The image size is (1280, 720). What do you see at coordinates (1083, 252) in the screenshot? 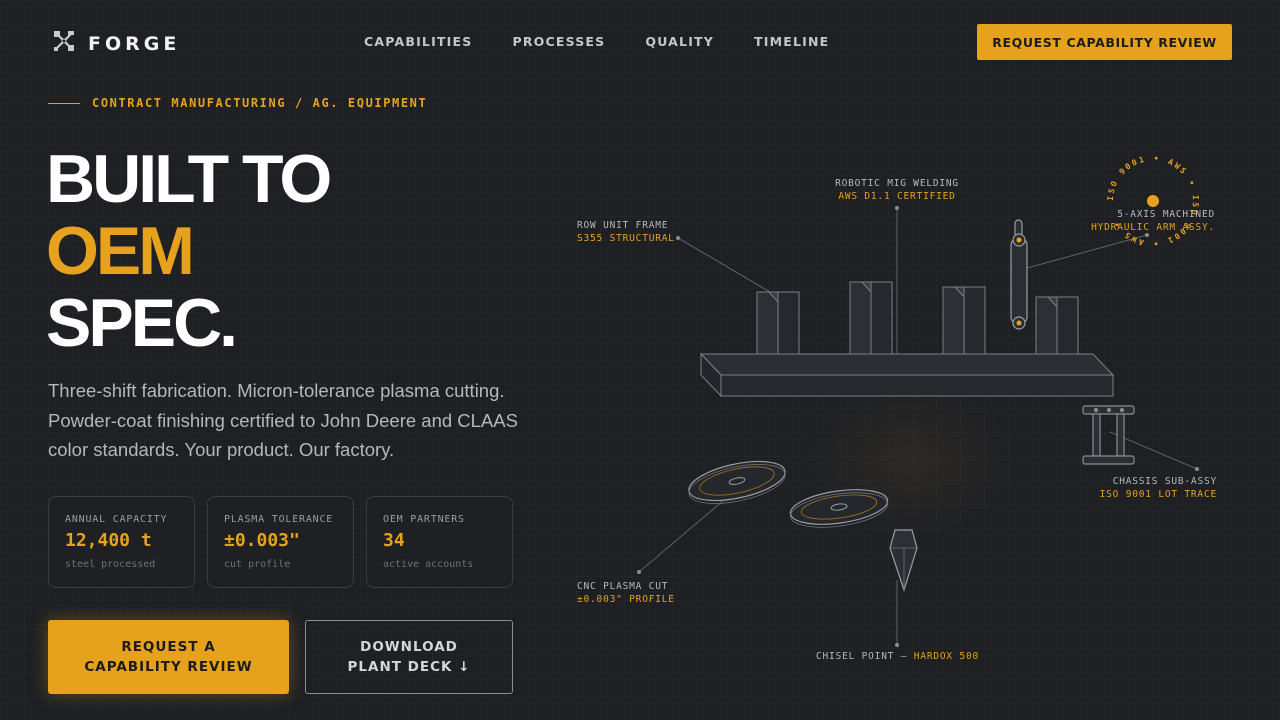
I see `leader-machined` at bounding box center [1083, 252].